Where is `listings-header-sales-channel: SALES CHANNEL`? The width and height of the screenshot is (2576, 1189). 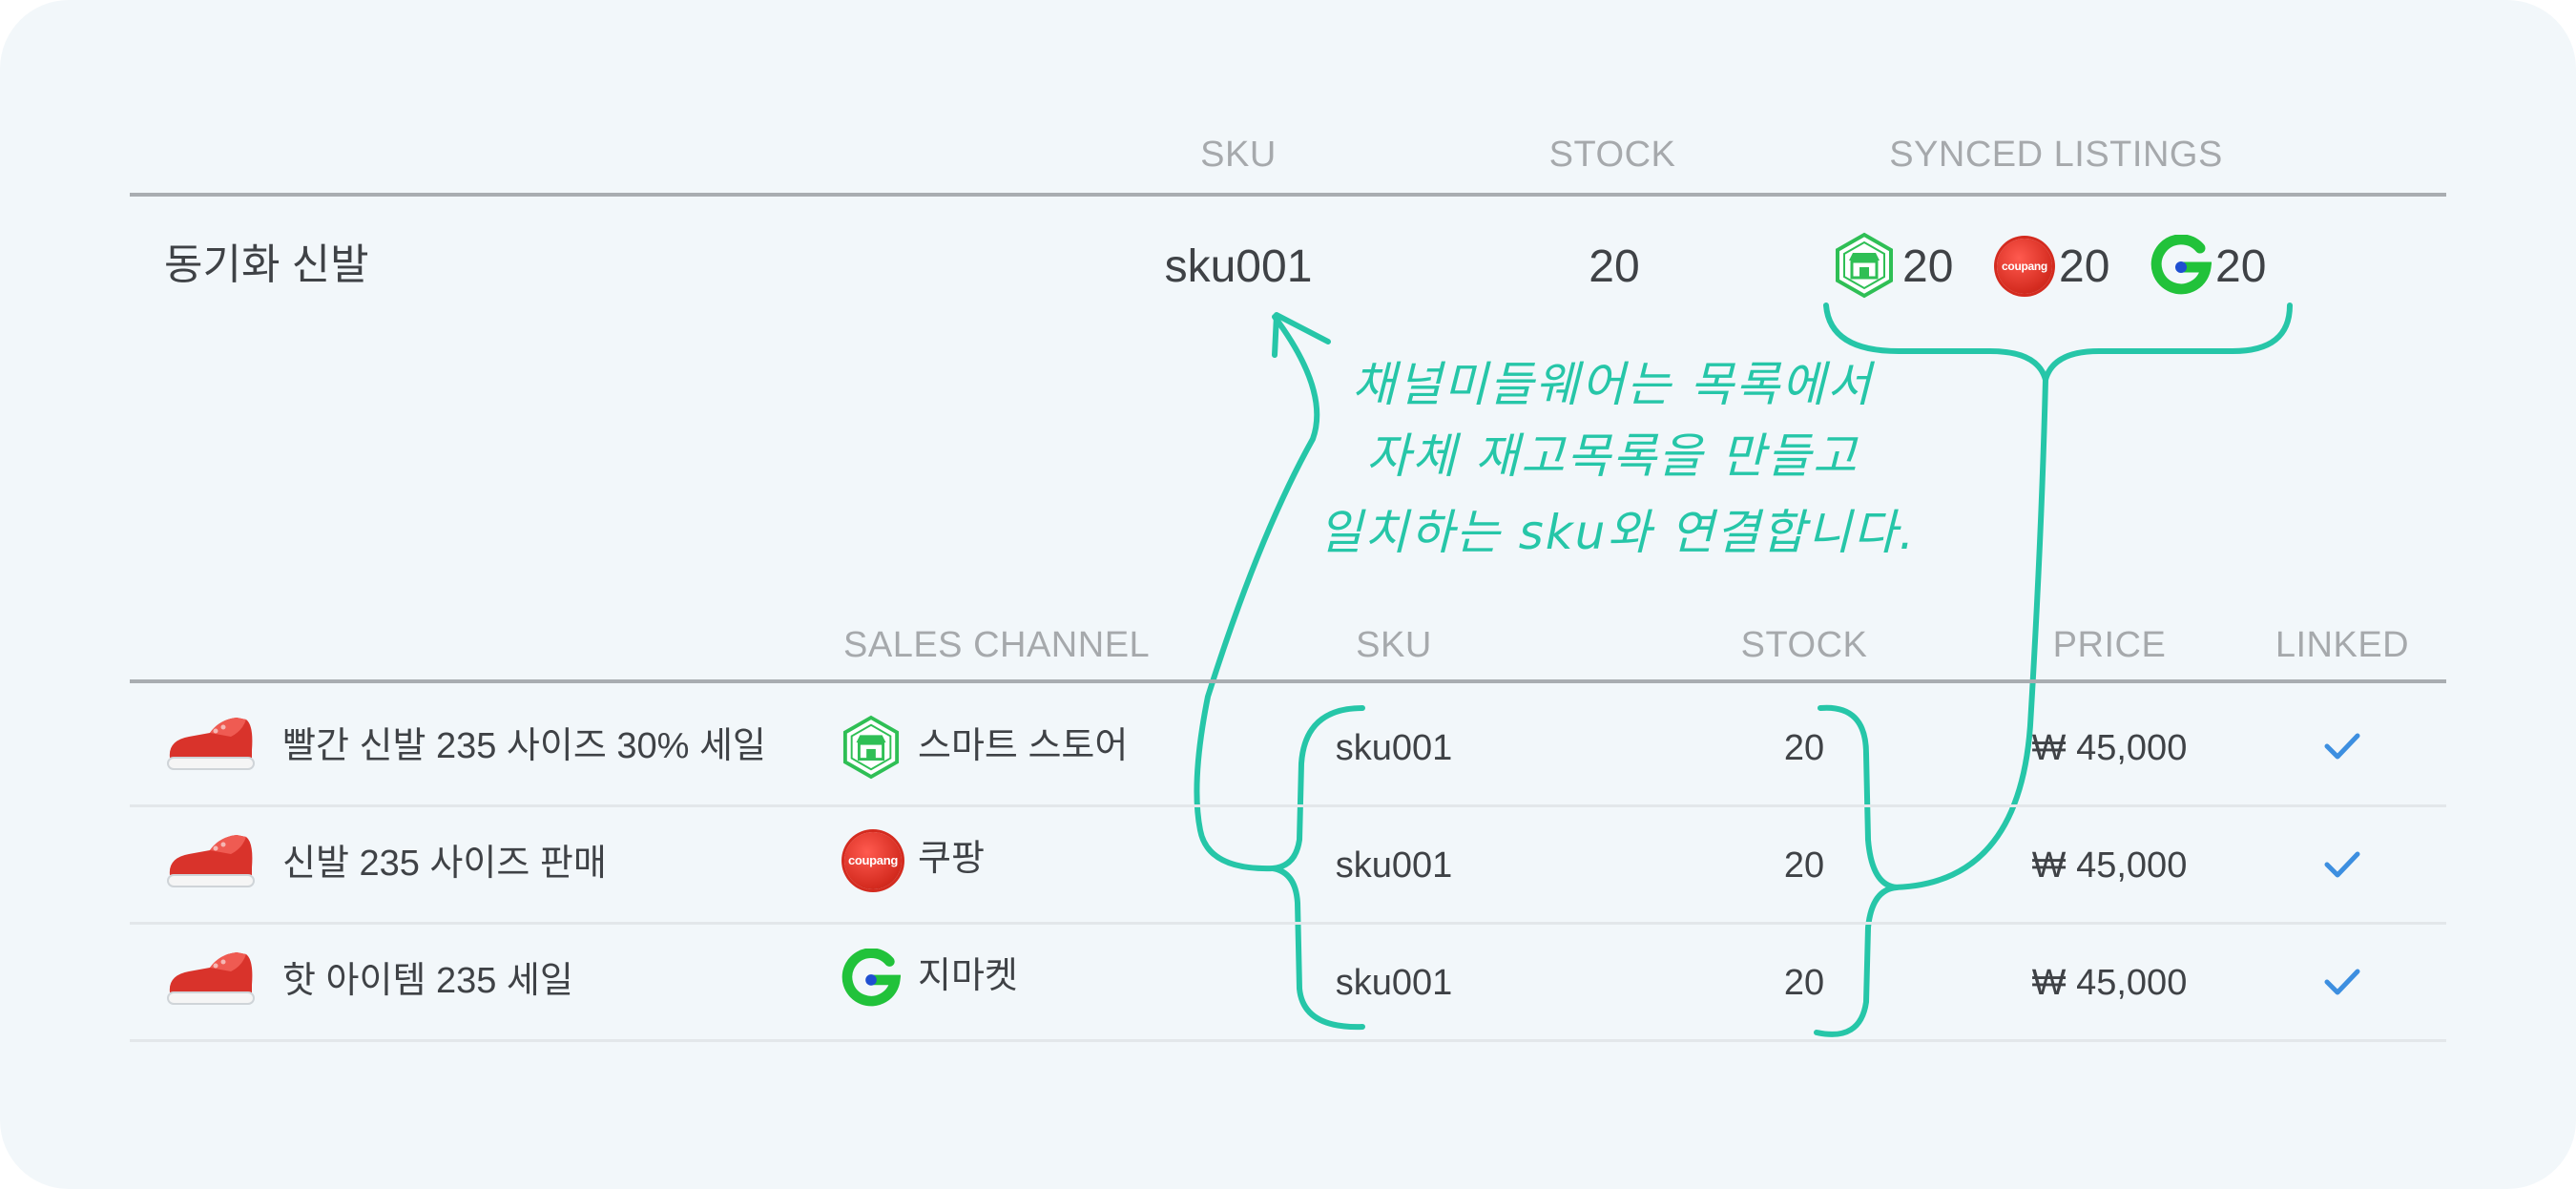
listings-header-sales-channel: SALES CHANNEL is located at coordinates (997, 645).